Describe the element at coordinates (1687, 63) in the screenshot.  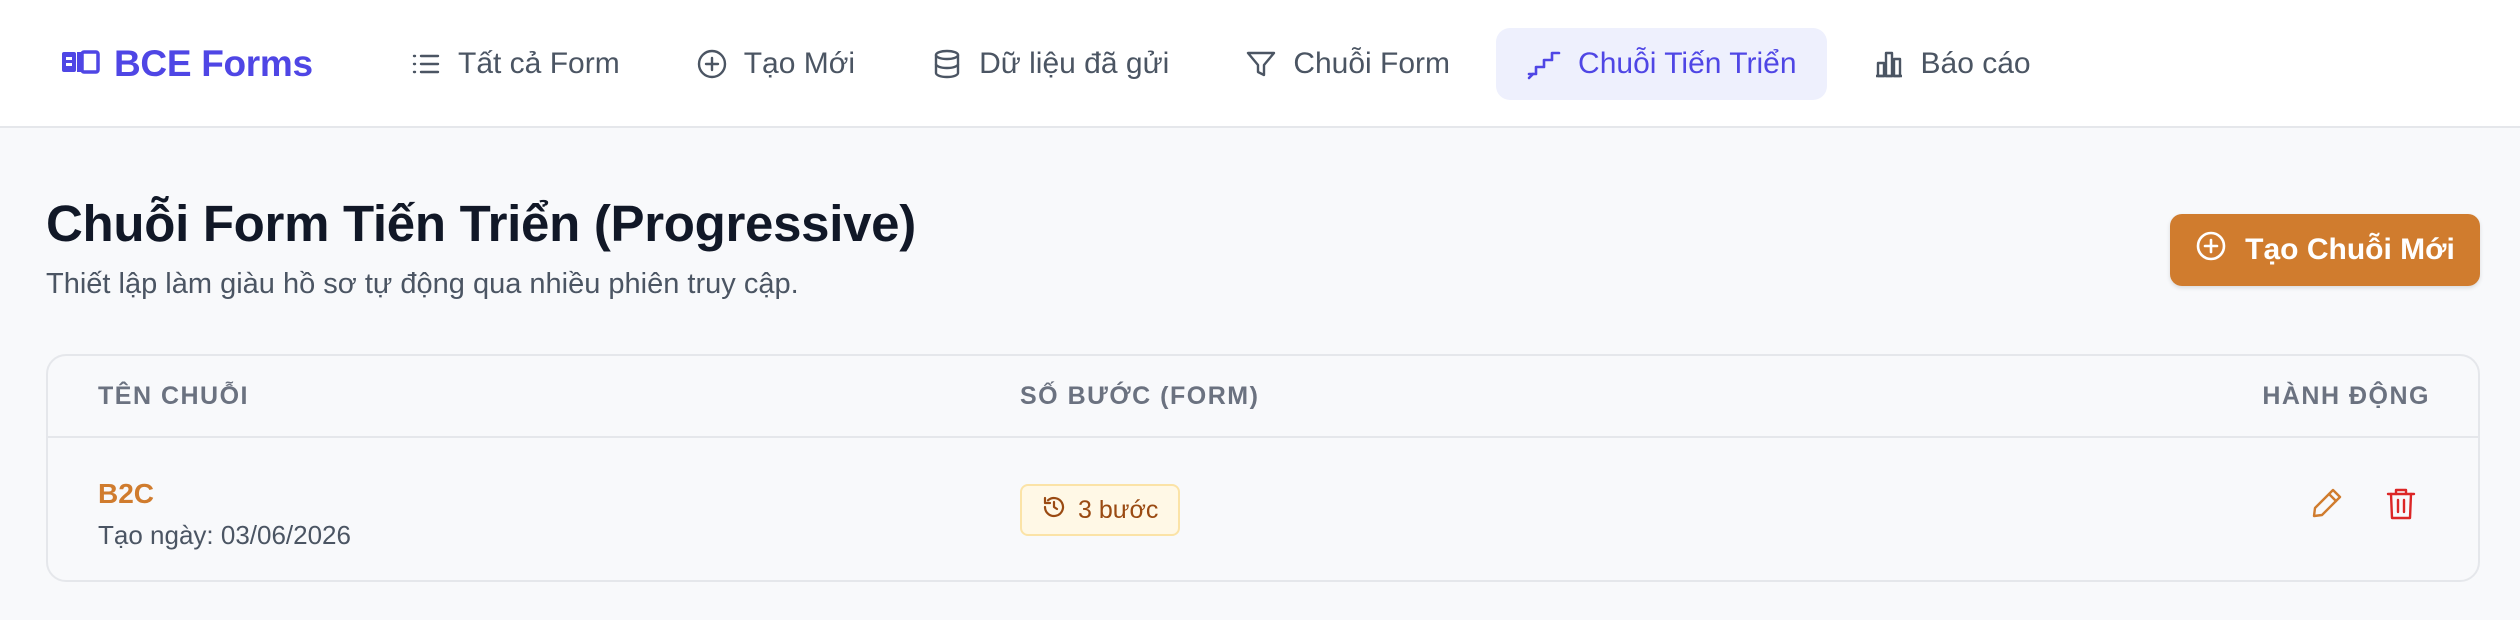
I see `nav-item-label: Chuỗi Tiến Triển` at that location.